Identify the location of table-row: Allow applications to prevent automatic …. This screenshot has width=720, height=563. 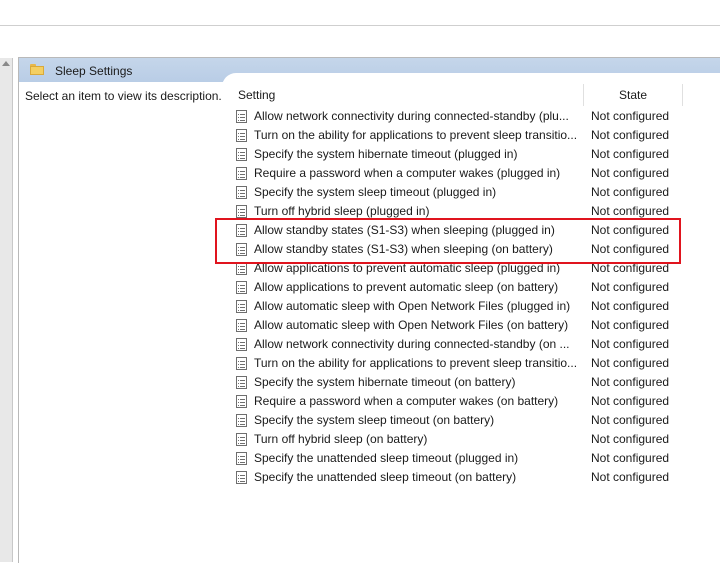
(478, 287).